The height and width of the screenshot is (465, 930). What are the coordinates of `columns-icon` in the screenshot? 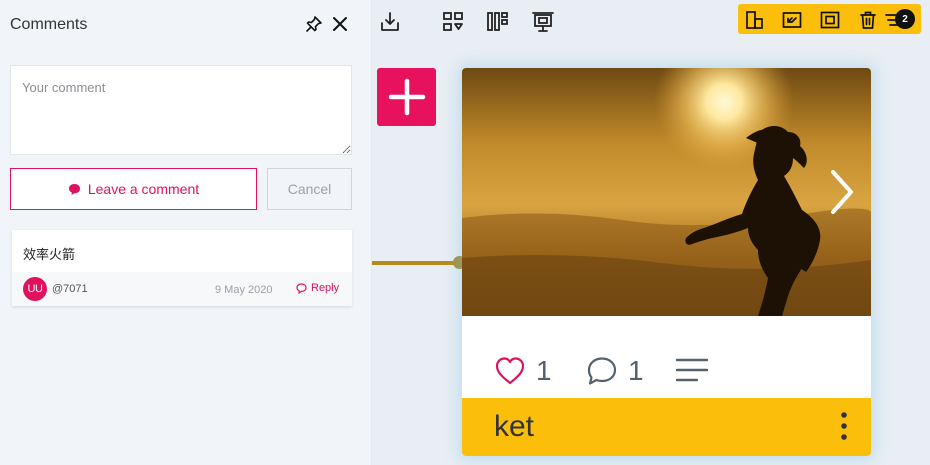 It's located at (498, 22).